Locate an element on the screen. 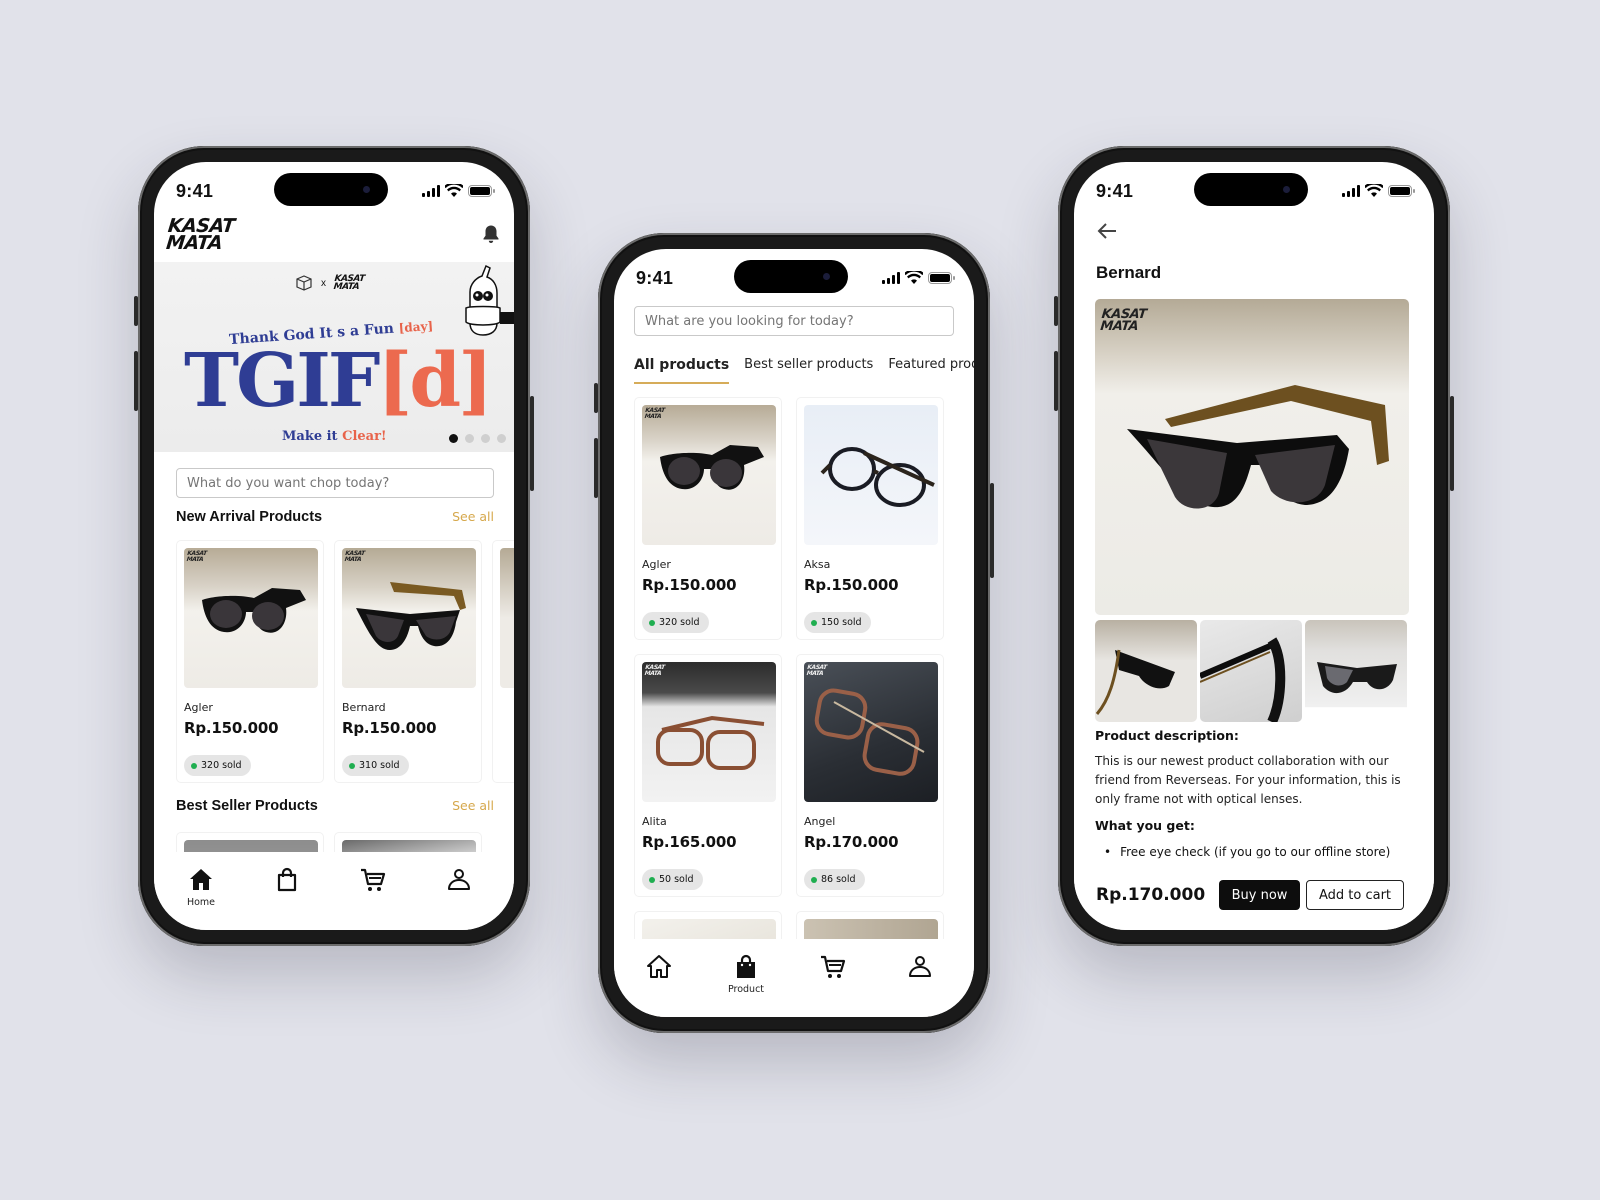 Image resolution: width=1600 pixels, height=1200 pixels. add-to-cart-button: Add to cart is located at coordinates (1355, 895).